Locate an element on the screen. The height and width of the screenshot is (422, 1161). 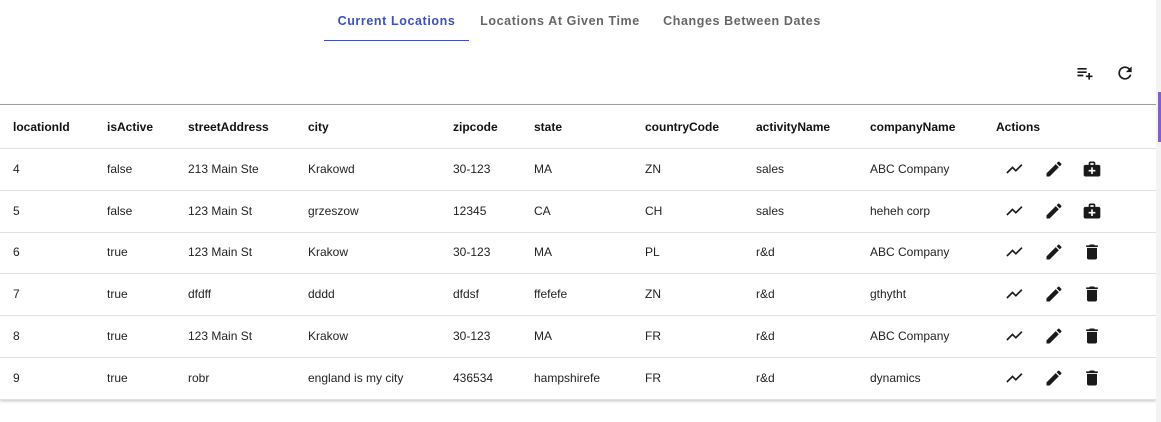
table-cell: dynamics is located at coordinates (895, 377).